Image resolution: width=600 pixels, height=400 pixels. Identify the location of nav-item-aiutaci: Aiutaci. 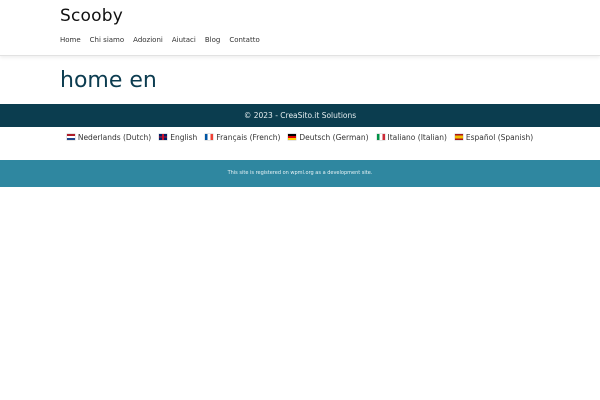
(184, 40).